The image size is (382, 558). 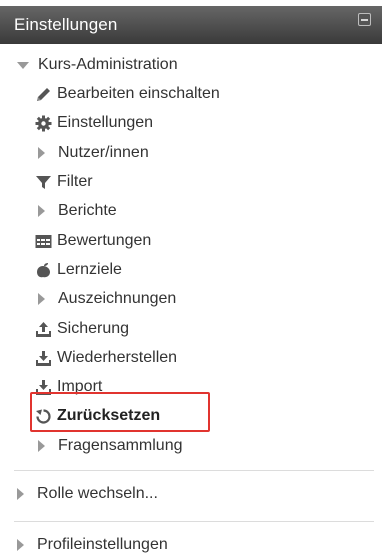 What do you see at coordinates (109, 415) in the screenshot?
I see `menu-item-label: Zurücksetzen` at bounding box center [109, 415].